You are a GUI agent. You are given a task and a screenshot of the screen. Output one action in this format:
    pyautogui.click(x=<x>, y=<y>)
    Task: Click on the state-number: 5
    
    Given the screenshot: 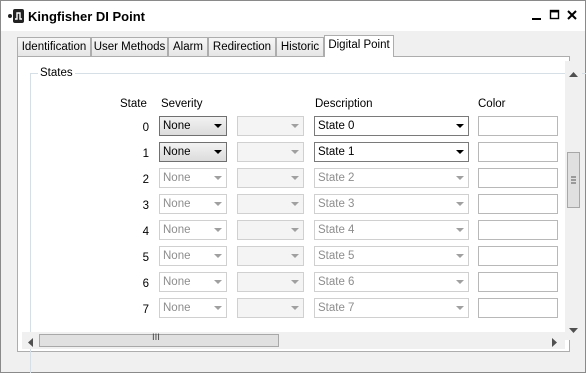 What is the action you would take?
    pyautogui.click(x=145, y=258)
    